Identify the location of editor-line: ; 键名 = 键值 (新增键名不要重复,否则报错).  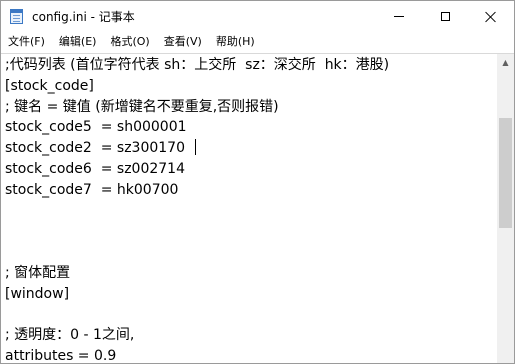
(142, 106).